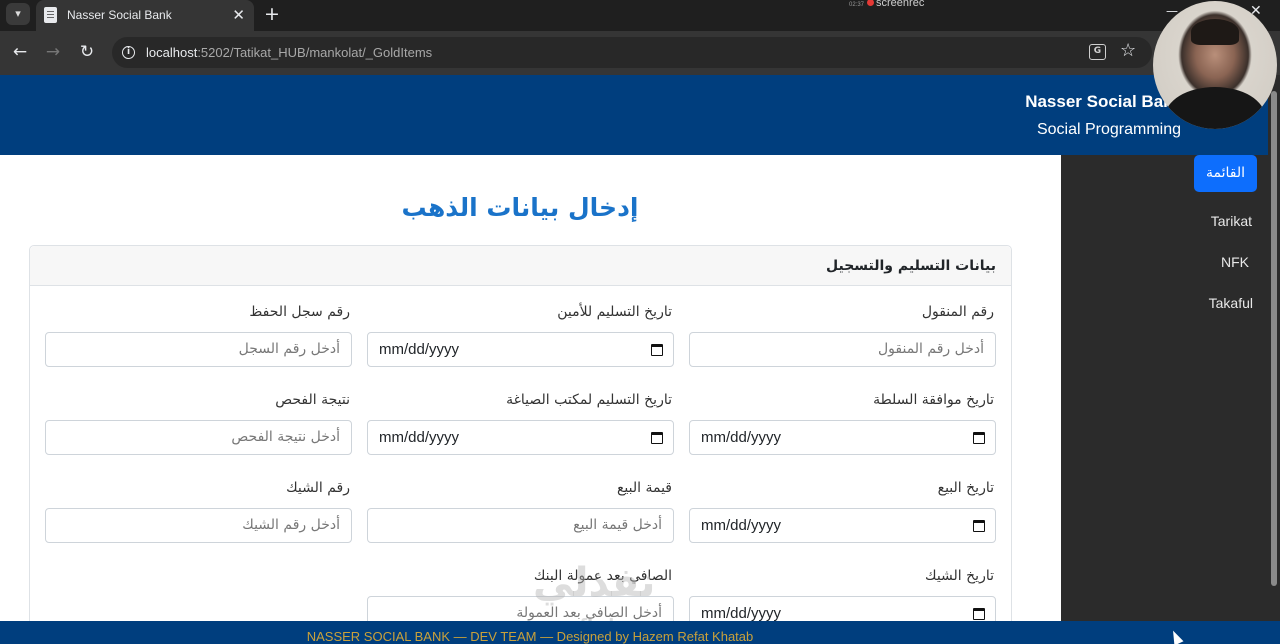 The image size is (1280, 644). I want to click on page-favicon-icon, so click(50, 15).